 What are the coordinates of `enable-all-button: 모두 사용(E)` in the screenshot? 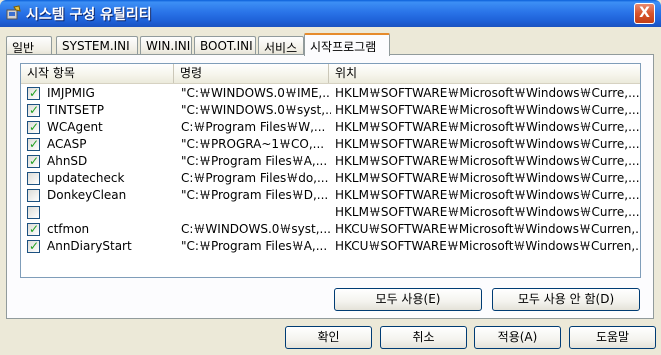 It's located at (408, 299).